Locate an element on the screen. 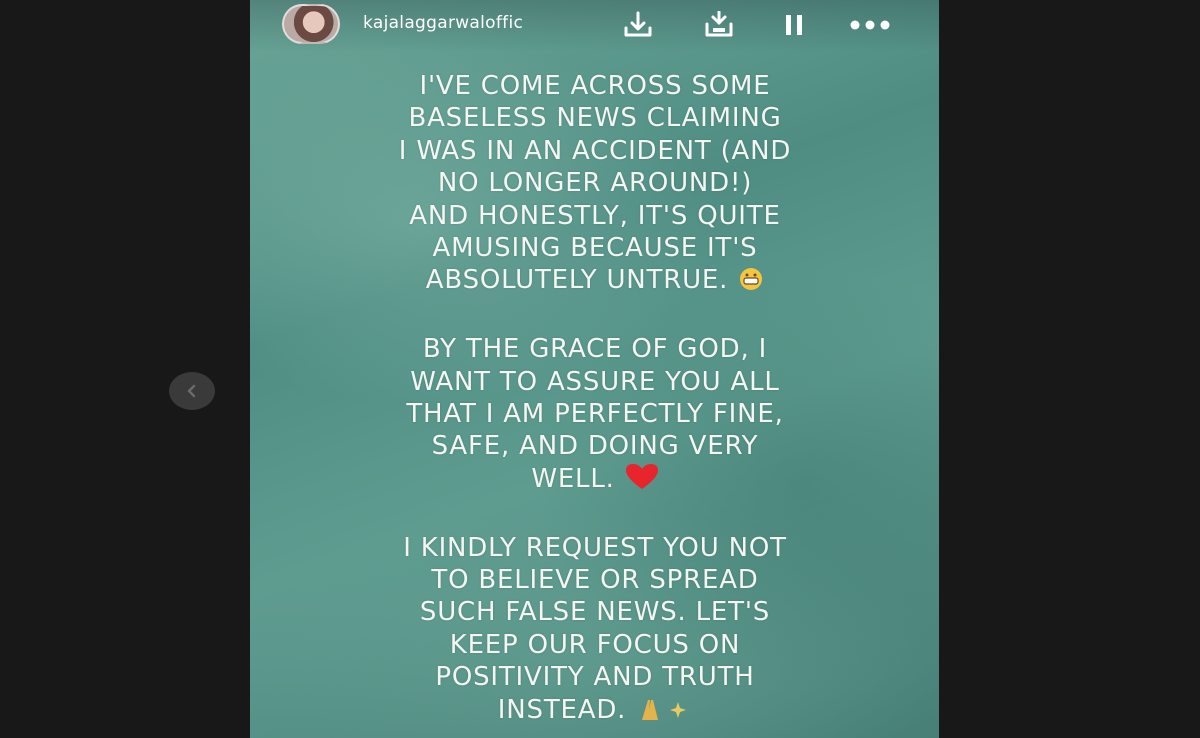 The width and height of the screenshot is (1200, 738). text-line: TO BELIEVE OR SPREAD is located at coordinates (595, 580).